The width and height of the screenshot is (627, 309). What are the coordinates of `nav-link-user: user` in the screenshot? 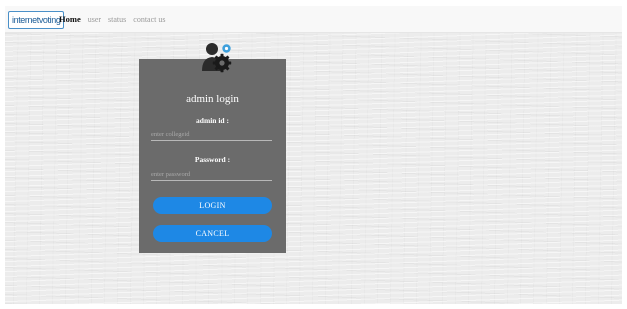 It's located at (94, 19).